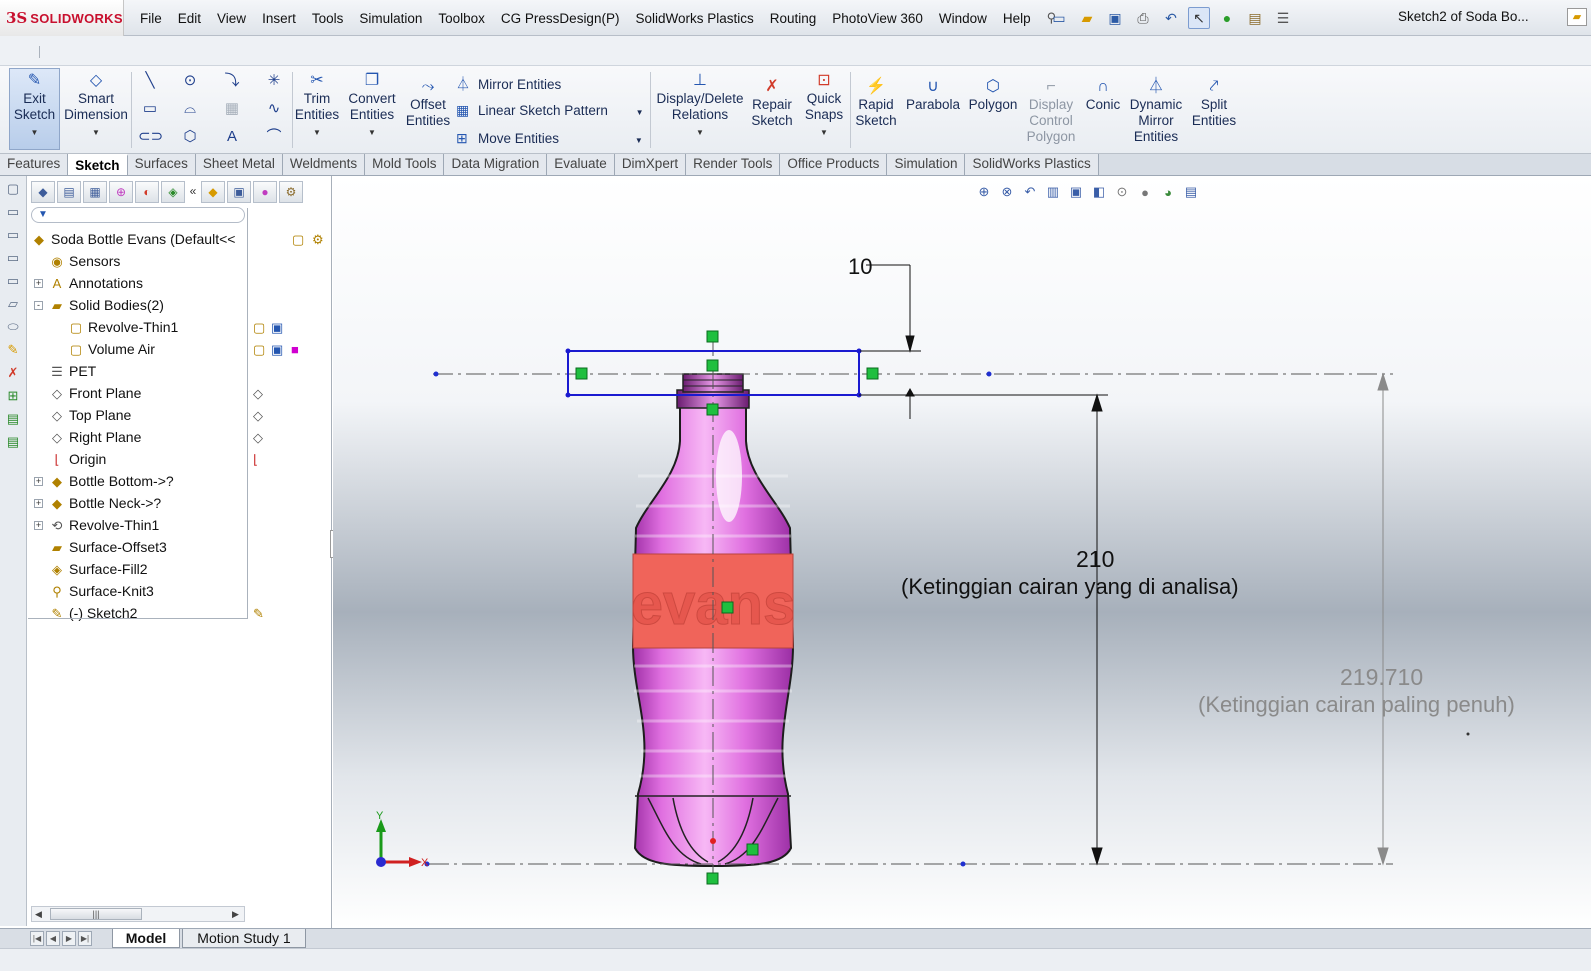 This screenshot has width=1591, height=971. Describe the element at coordinates (93, 613) in the screenshot. I see `tree-item-sketch2: ✎ (-) Sketch2` at that location.